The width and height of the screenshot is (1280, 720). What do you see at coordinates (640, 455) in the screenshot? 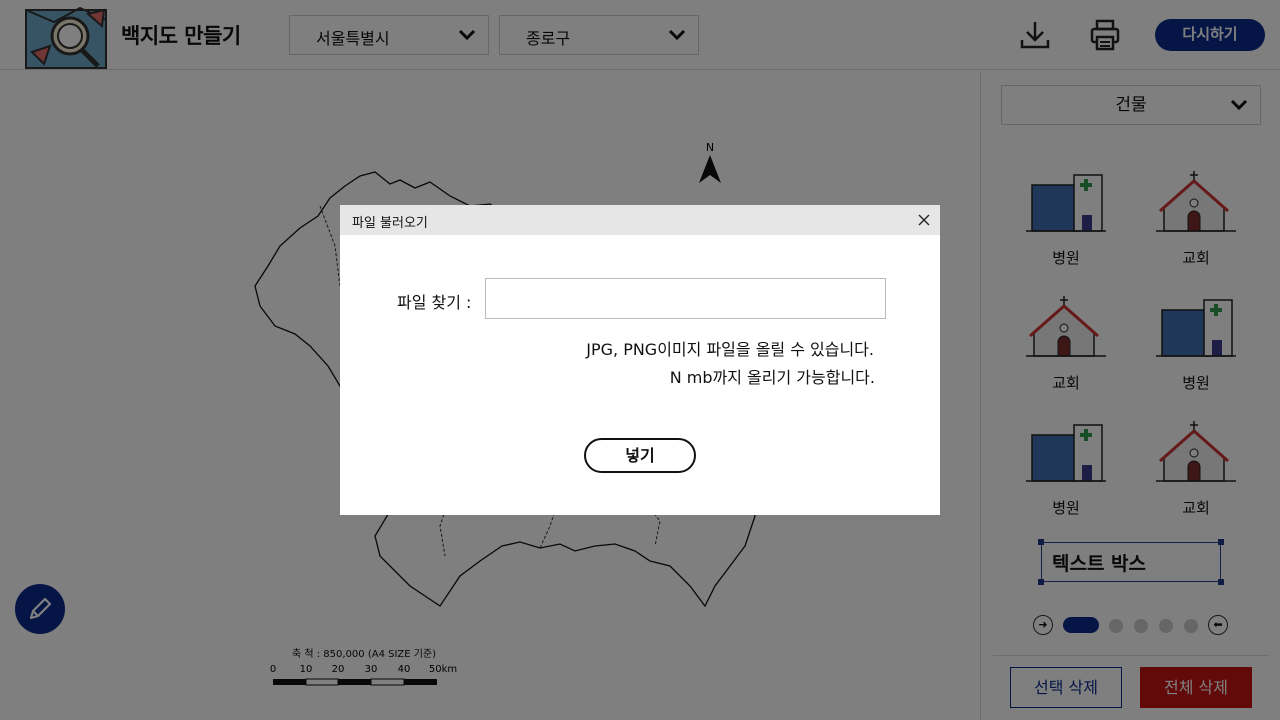
I see `insert-button: 넣기` at bounding box center [640, 455].